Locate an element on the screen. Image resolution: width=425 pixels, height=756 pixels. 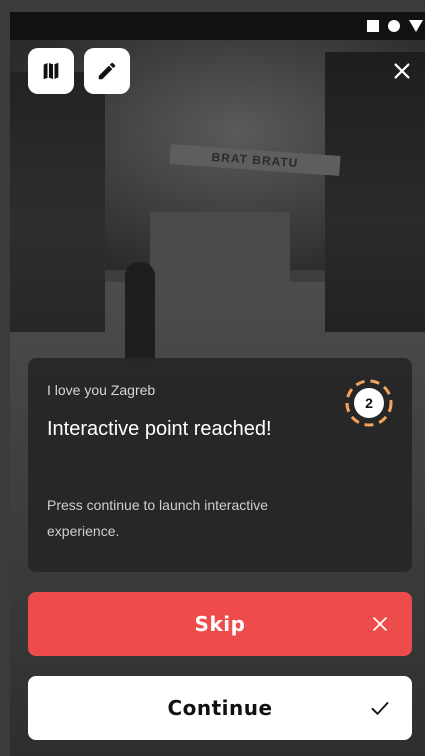
square-icon is located at coordinates (373, 26).